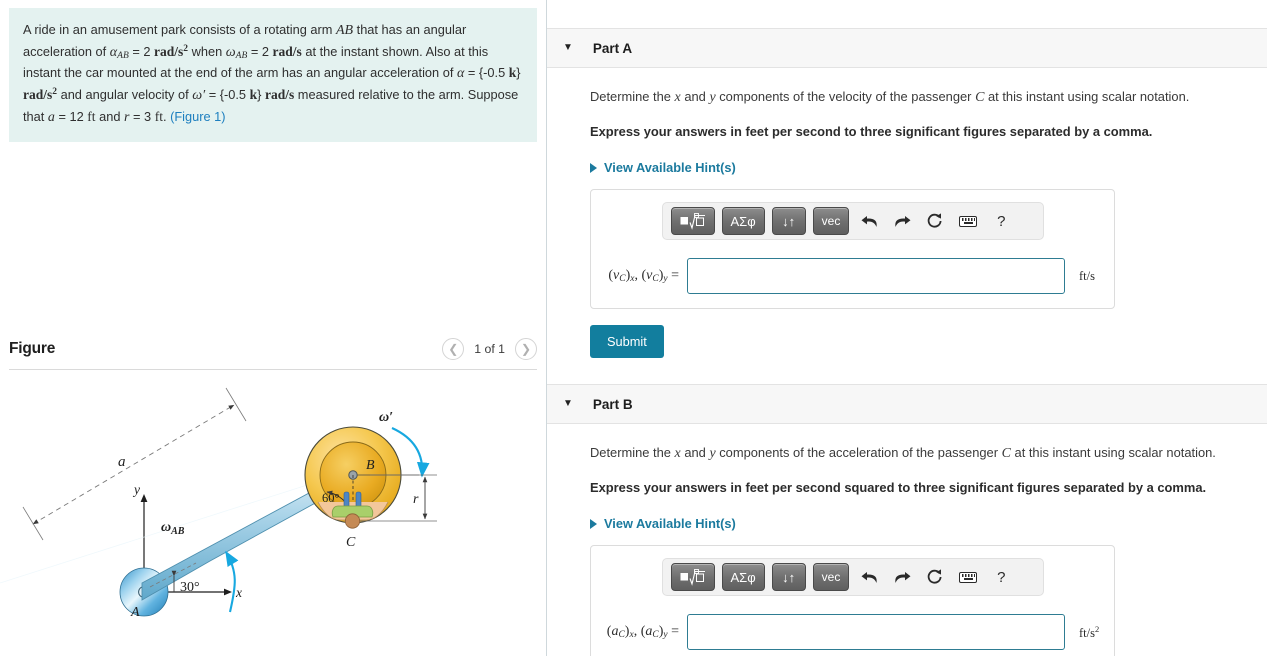  I want to click on pb-unit-main: ft/s, so click(1087, 632).